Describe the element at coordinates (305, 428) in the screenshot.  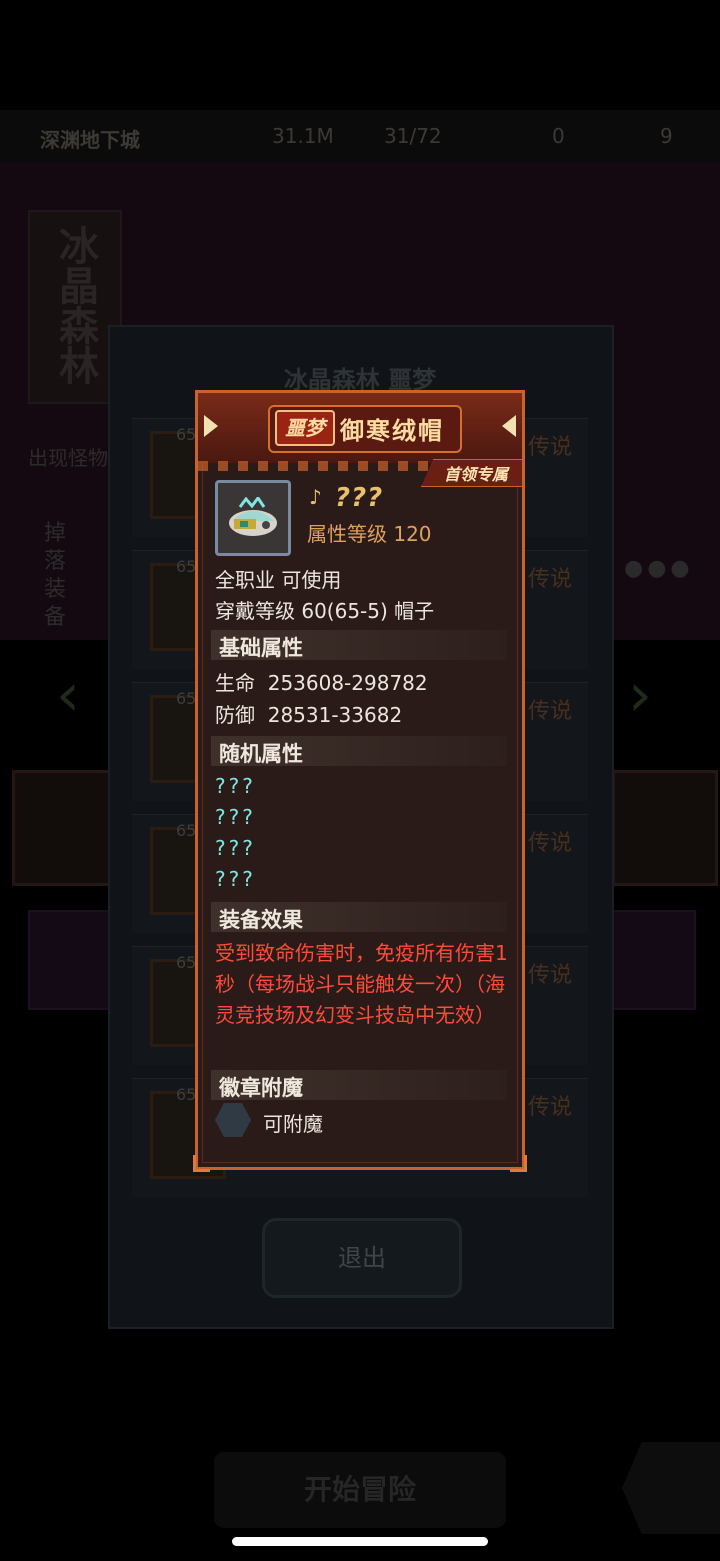
I see `difficulty-badge: 噩梦` at that location.